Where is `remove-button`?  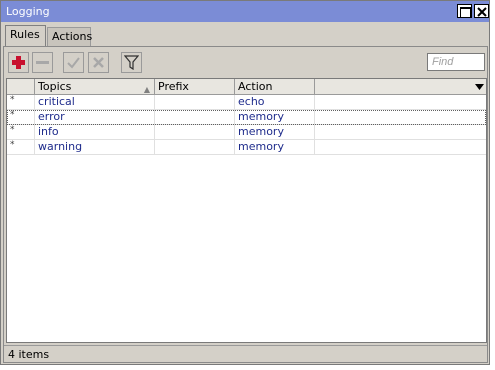
remove-button is located at coordinates (42, 62).